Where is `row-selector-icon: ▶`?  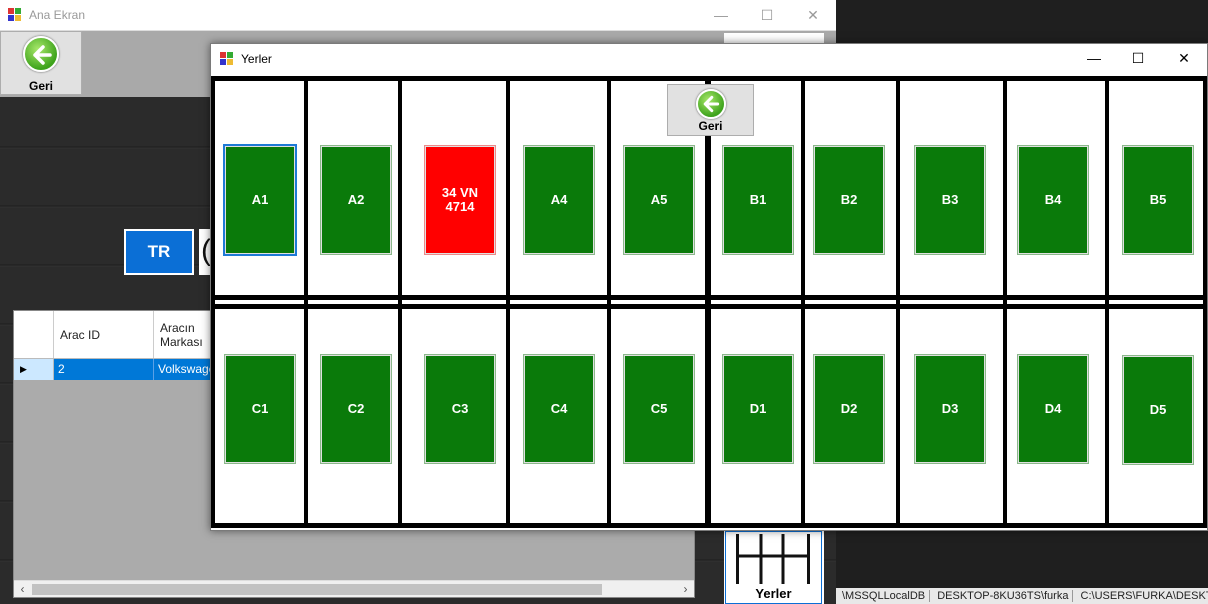
row-selector-icon: ▶ is located at coordinates (34, 369).